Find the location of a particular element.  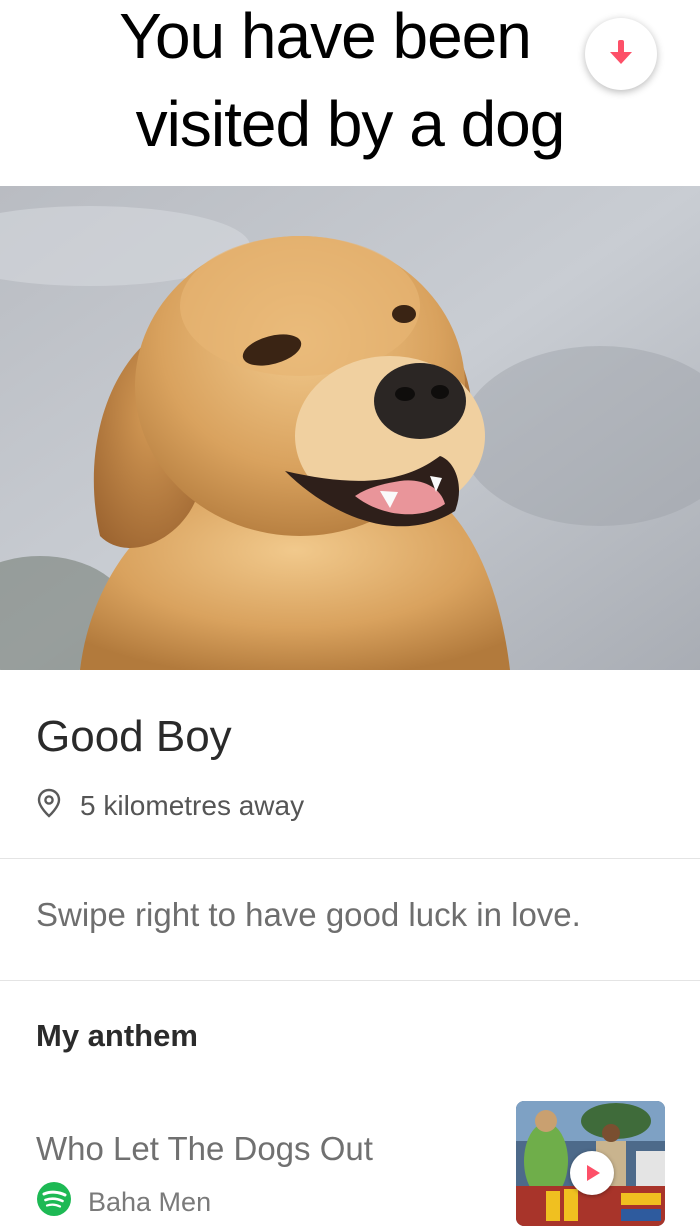

spotify-icon is located at coordinates (54, 1202).